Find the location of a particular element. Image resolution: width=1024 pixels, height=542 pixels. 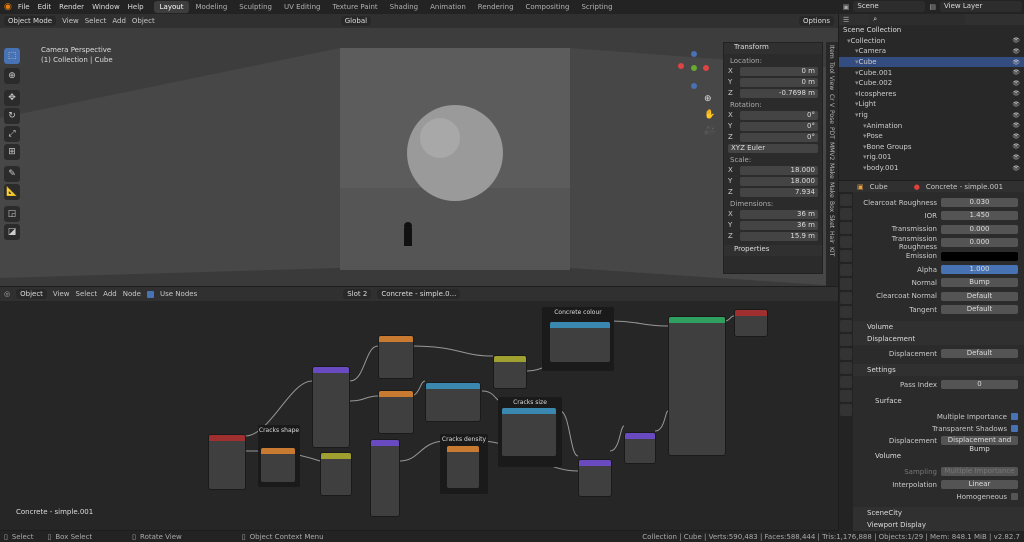

dims-field: 36 m is located at coordinates (779, 225).